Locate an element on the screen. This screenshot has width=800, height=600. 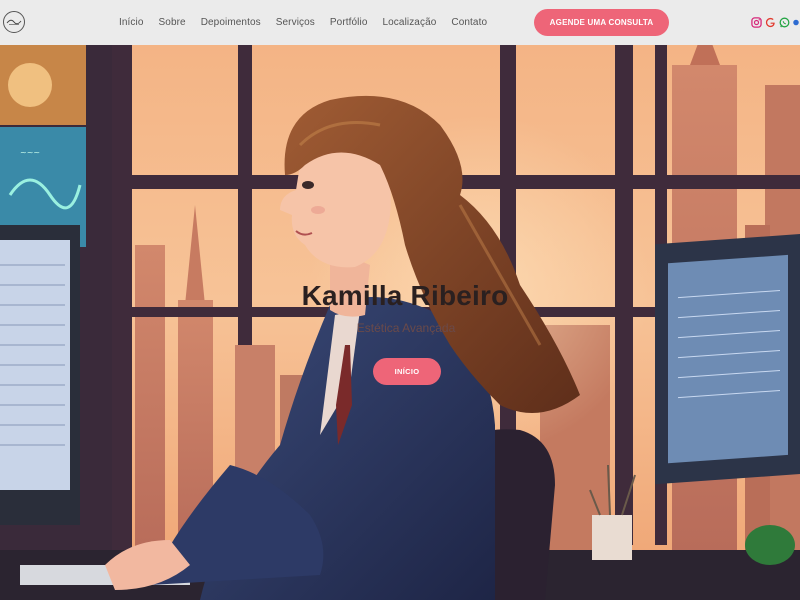
hero-inicio-button: INÍCIO is located at coordinates (407, 371).